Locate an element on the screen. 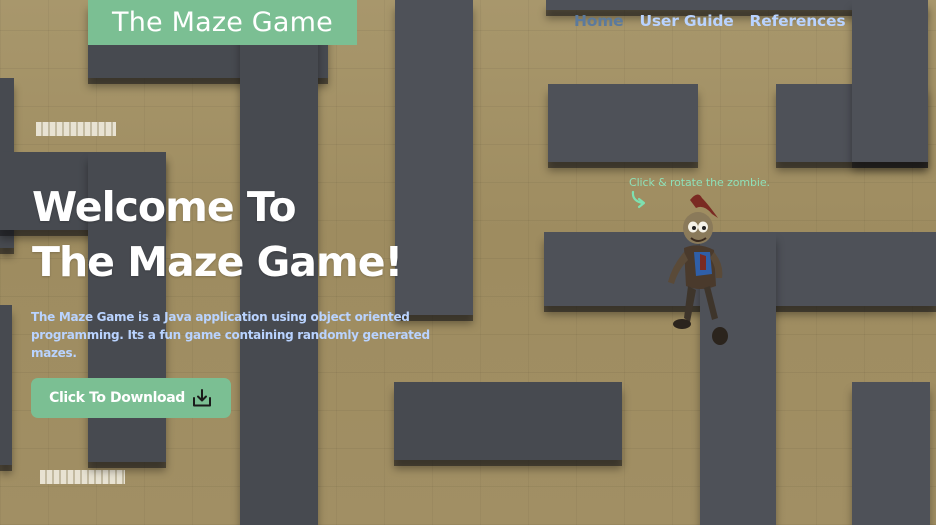 This screenshot has height=525, width=936. nav-home-link: Home is located at coordinates (599, 21).